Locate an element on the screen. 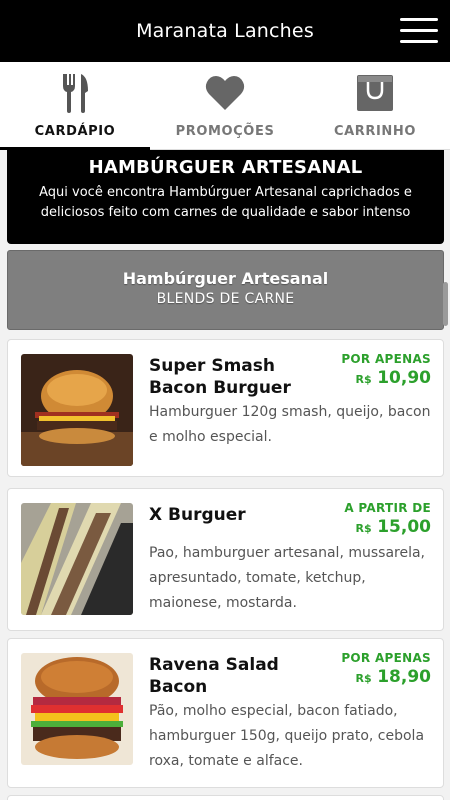  price-value: 18,90 is located at coordinates (404, 677).